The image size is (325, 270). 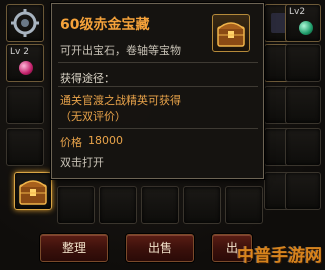 What do you see at coordinates (120, 100) in the screenshot?
I see `obtain-method-text: 通关官渡之战精英可获得` at bounding box center [120, 100].